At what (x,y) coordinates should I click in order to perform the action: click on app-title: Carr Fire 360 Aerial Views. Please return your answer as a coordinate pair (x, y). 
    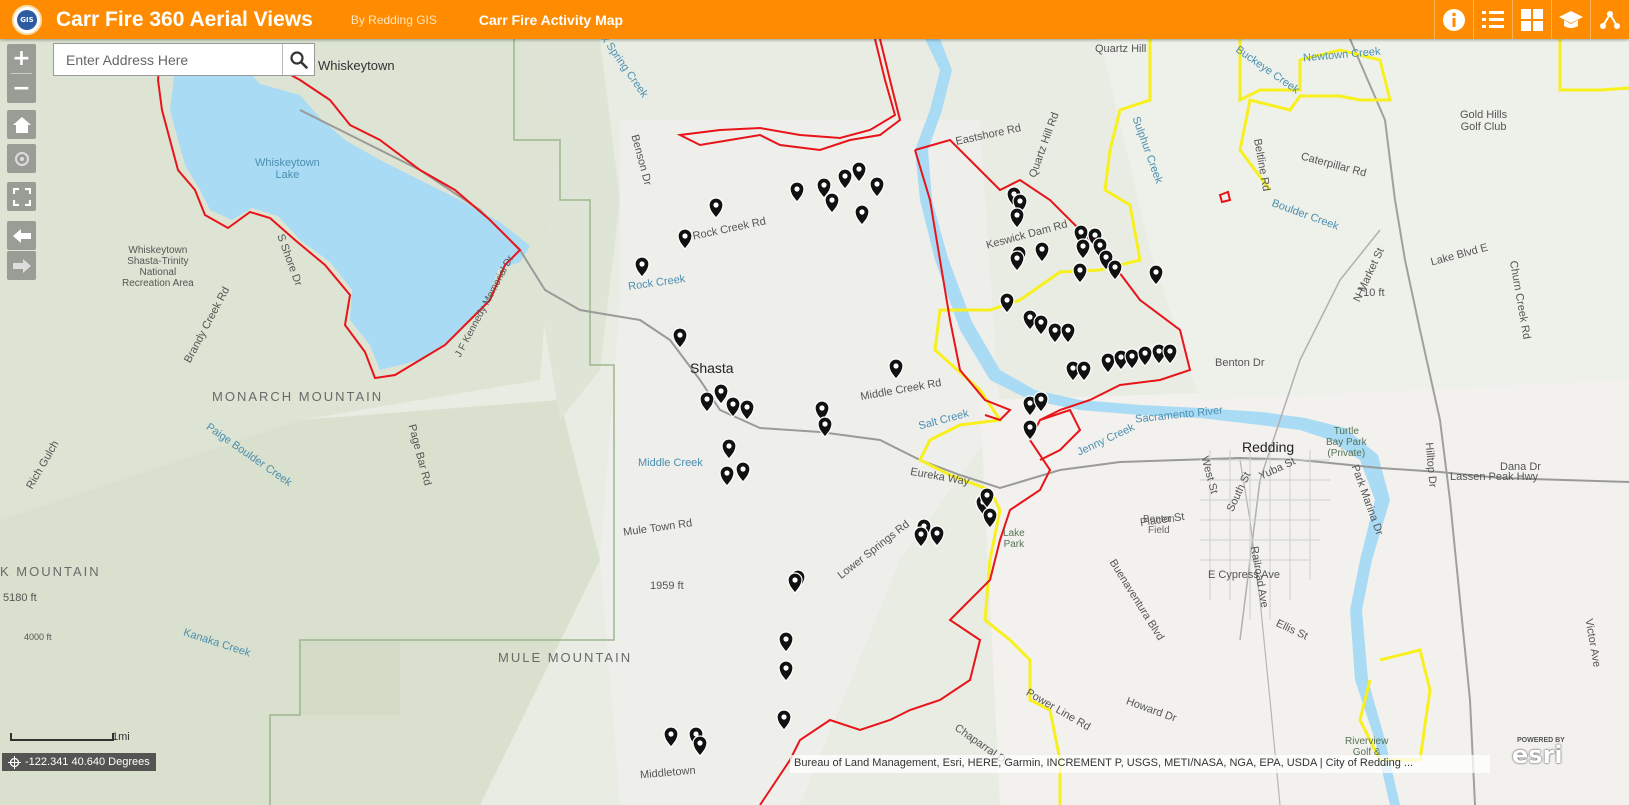
    Looking at the image, I should click on (184, 19).